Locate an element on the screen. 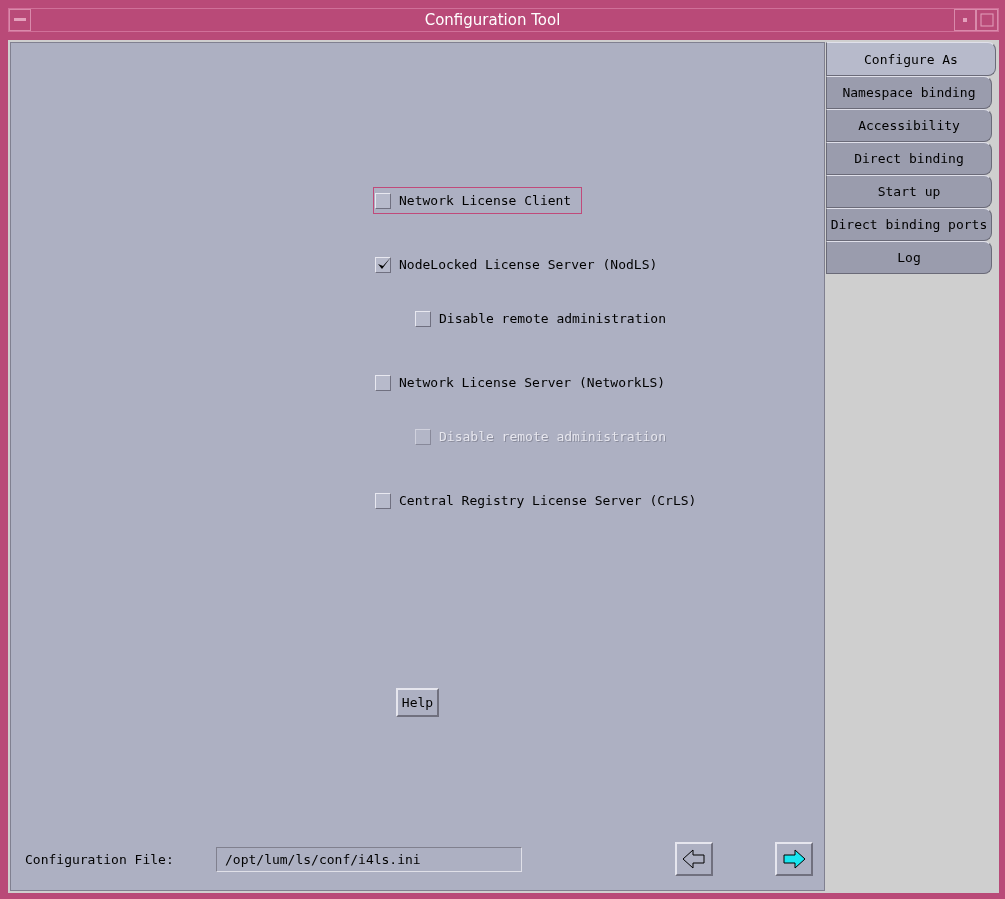 The width and height of the screenshot is (1005, 899). tab: Direct binding ports is located at coordinates (909, 224).